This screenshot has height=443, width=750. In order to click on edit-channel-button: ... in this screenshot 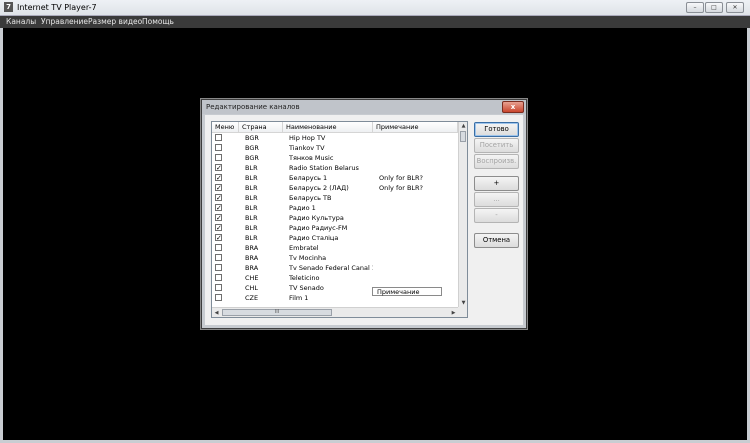, I will do `click(496, 199)`.